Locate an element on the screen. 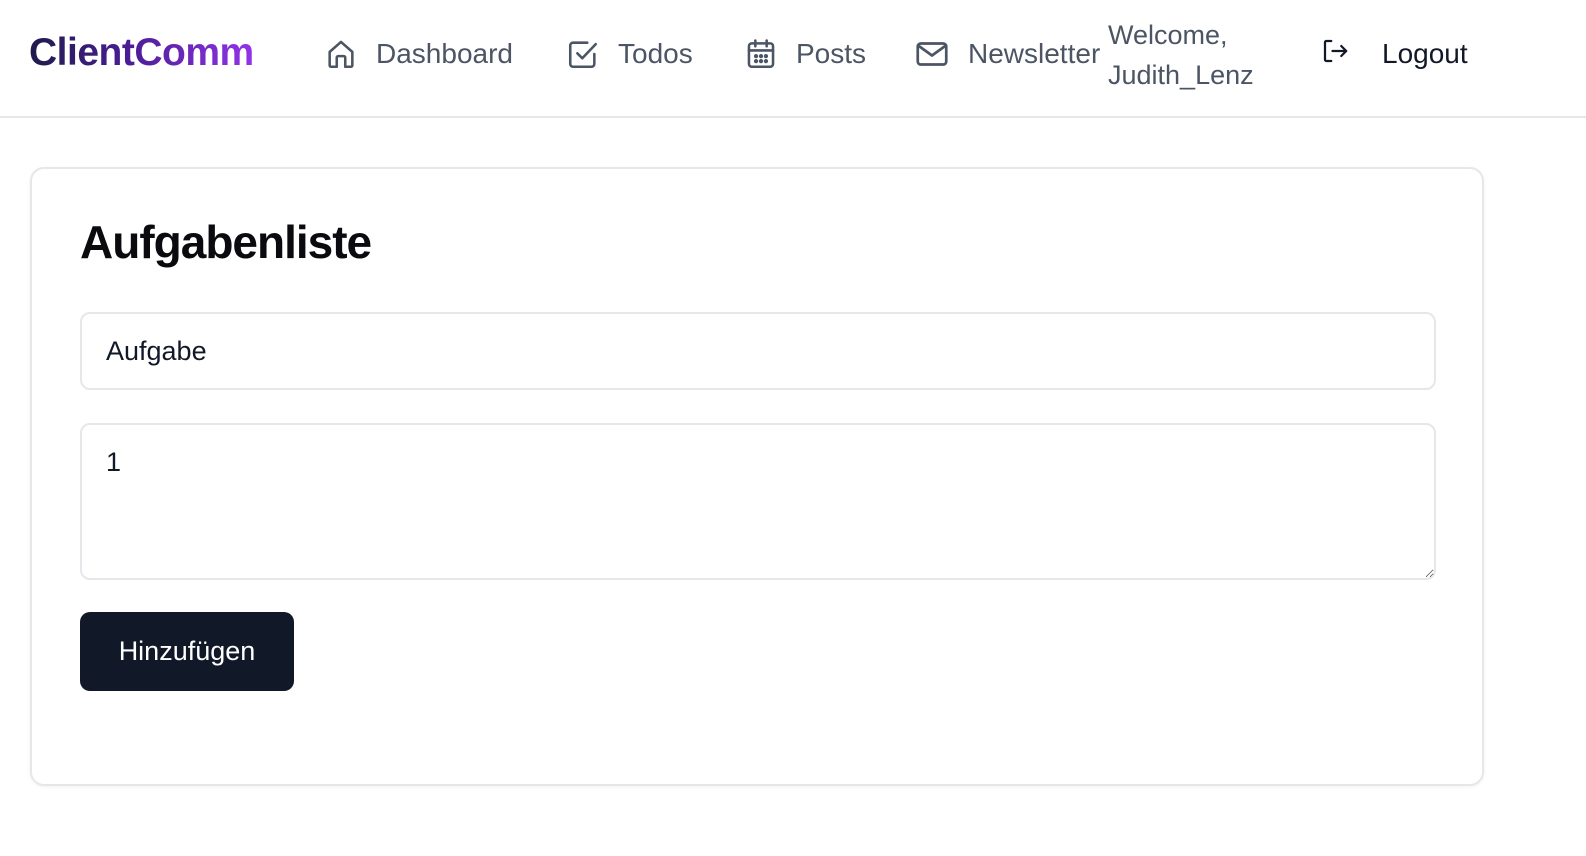 This screenshot has height=856, width=1586. logout-label: Logout is located at coordinates (1425, 53).